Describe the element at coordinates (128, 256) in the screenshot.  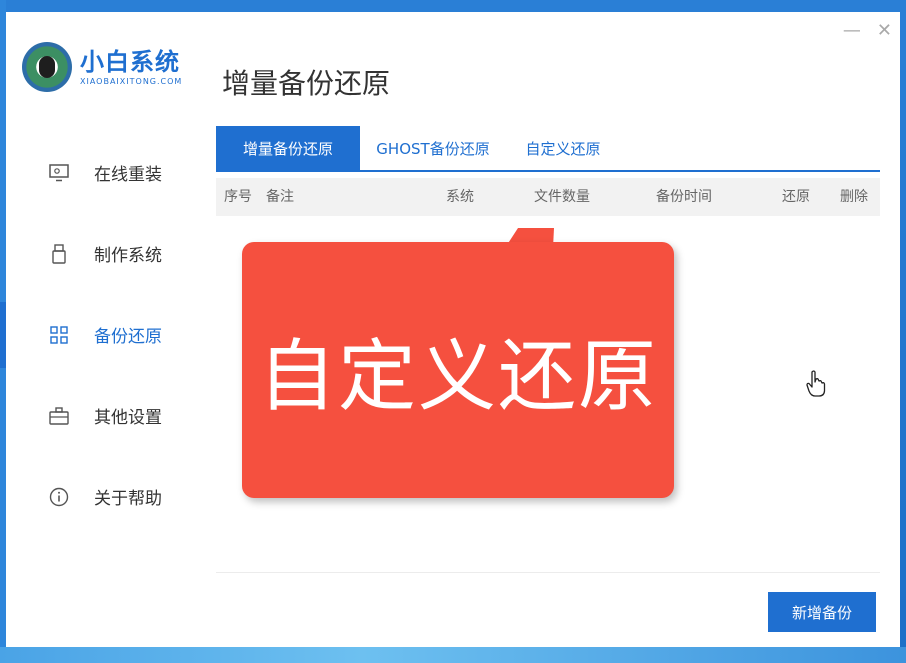
I see `sidebar-item-label: 制作系统` at that location.